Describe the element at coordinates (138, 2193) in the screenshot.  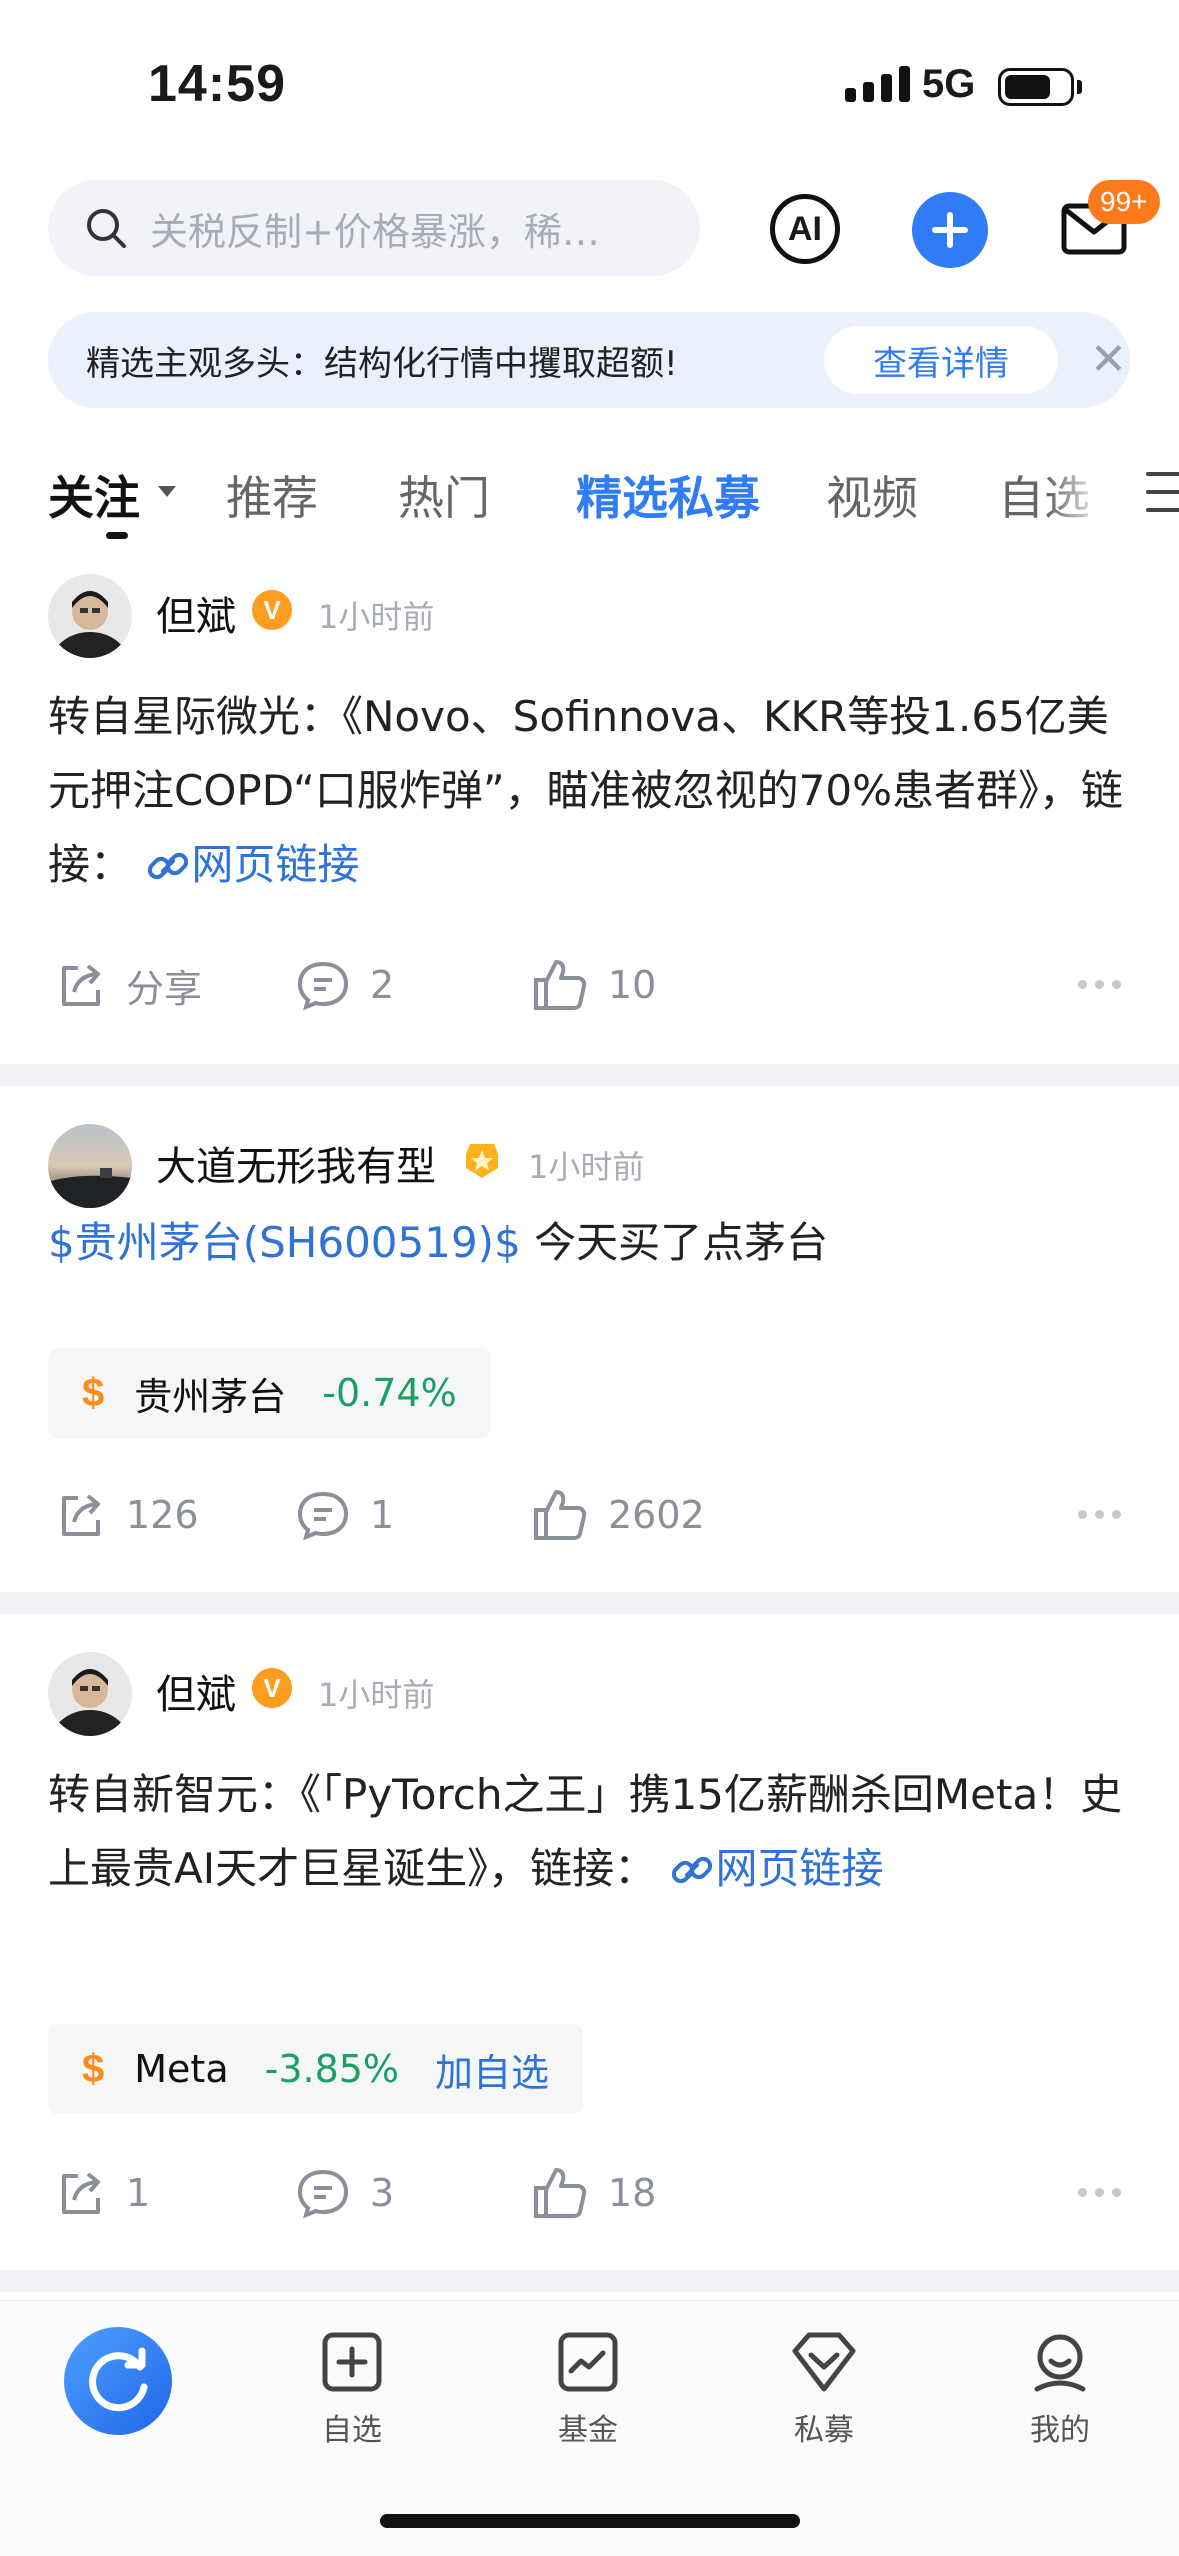
I see `share-count: 1` at that location.